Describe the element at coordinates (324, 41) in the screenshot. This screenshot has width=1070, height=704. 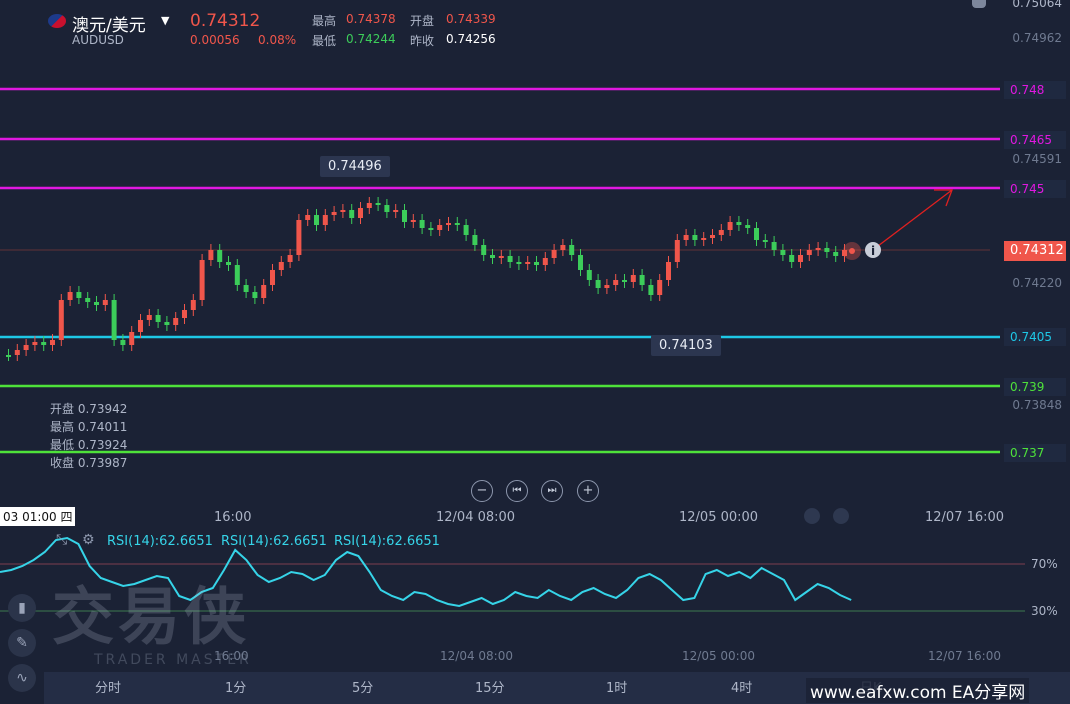
I see `low-label: 最低` at that location.